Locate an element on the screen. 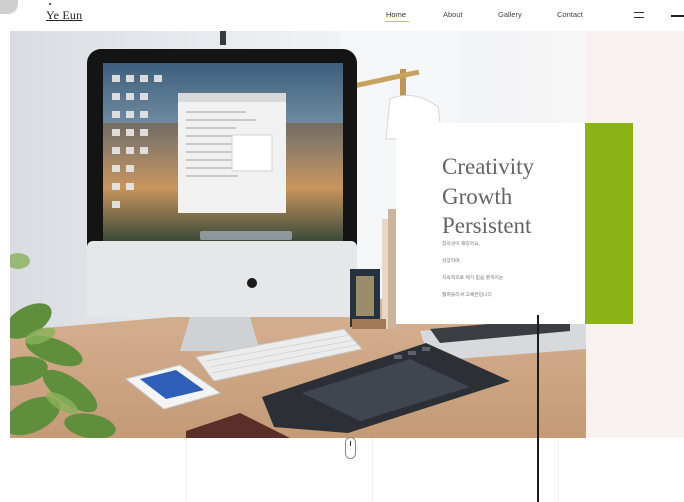 The width and height of the screenshot is (684, 502). headline-line-creativity: Creativity is located at coordinates (488, 166).